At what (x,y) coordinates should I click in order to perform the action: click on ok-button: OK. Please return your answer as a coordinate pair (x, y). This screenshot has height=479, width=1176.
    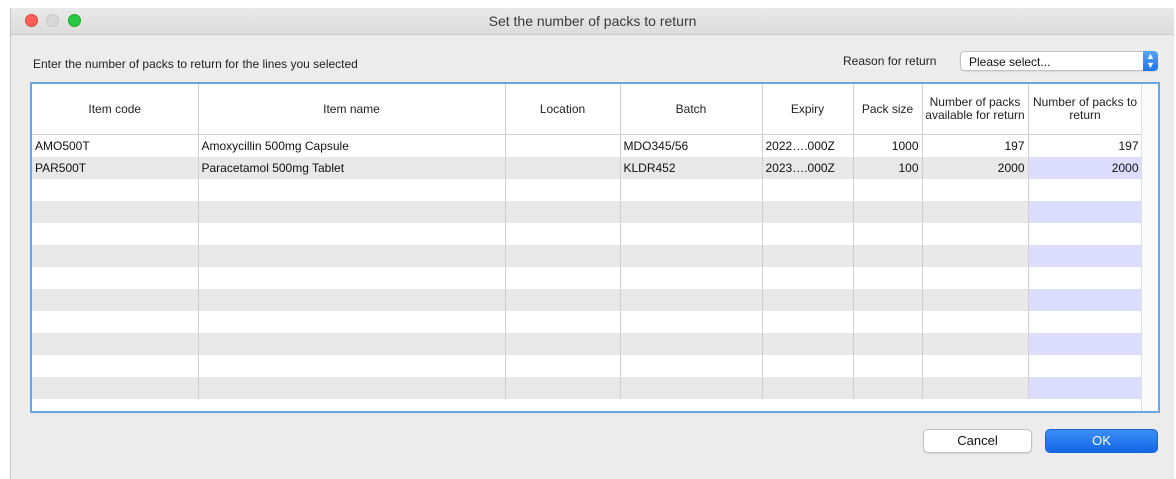
    Looking at the image, I should click on (1101, 441).